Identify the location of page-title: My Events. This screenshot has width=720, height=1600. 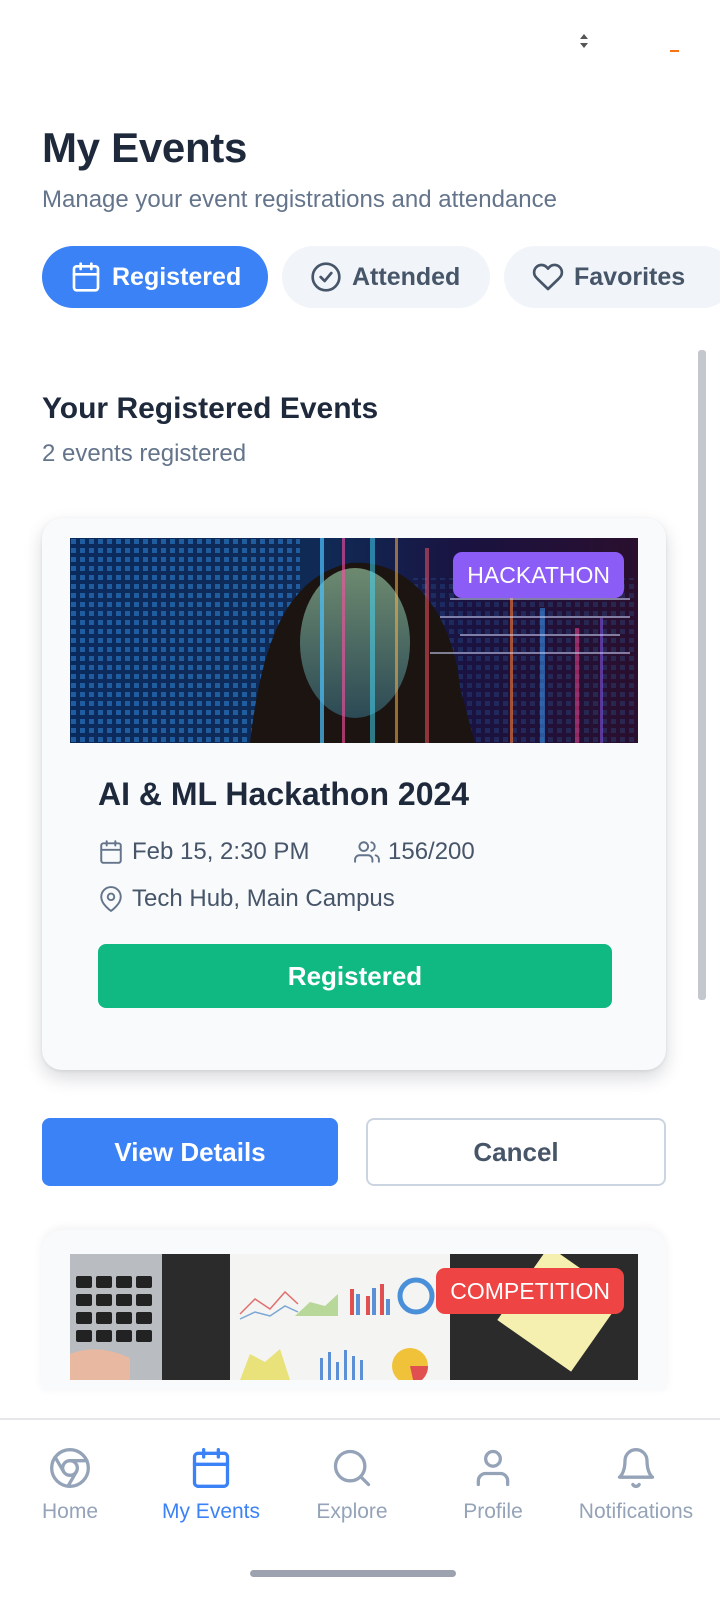
(145, 147).